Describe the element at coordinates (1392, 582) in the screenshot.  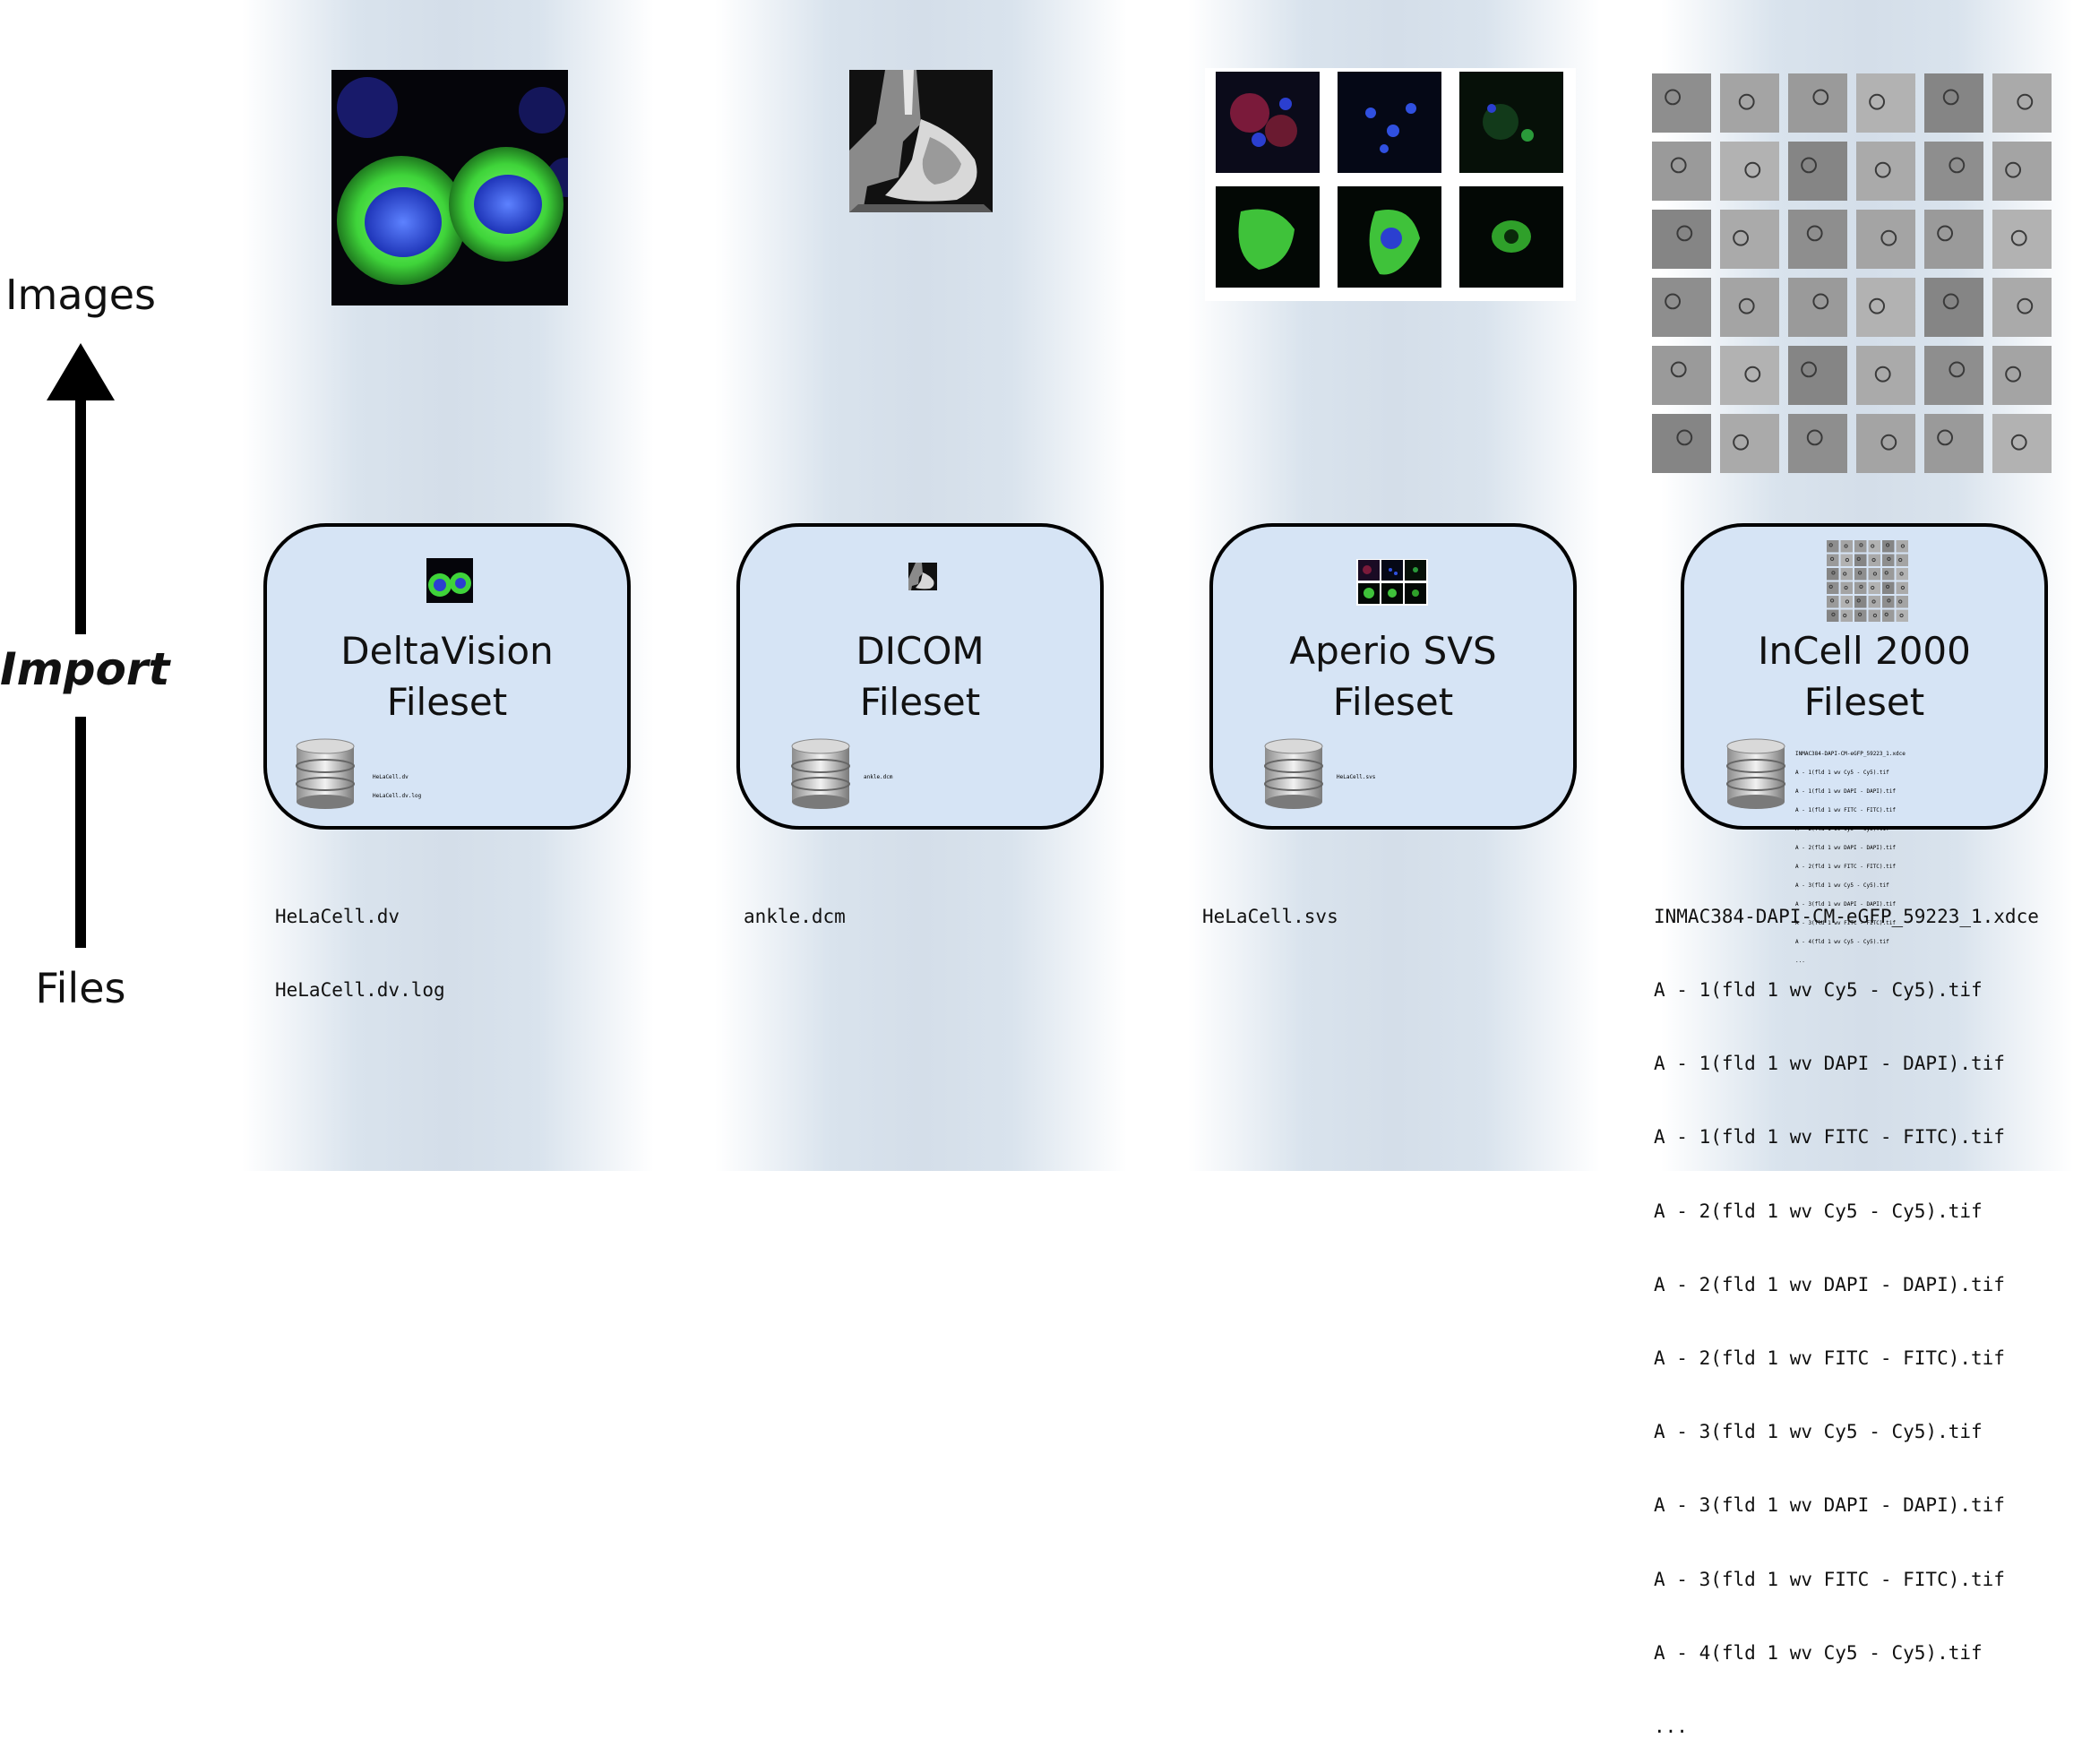
I see `aperio-thumbnail` at that location.